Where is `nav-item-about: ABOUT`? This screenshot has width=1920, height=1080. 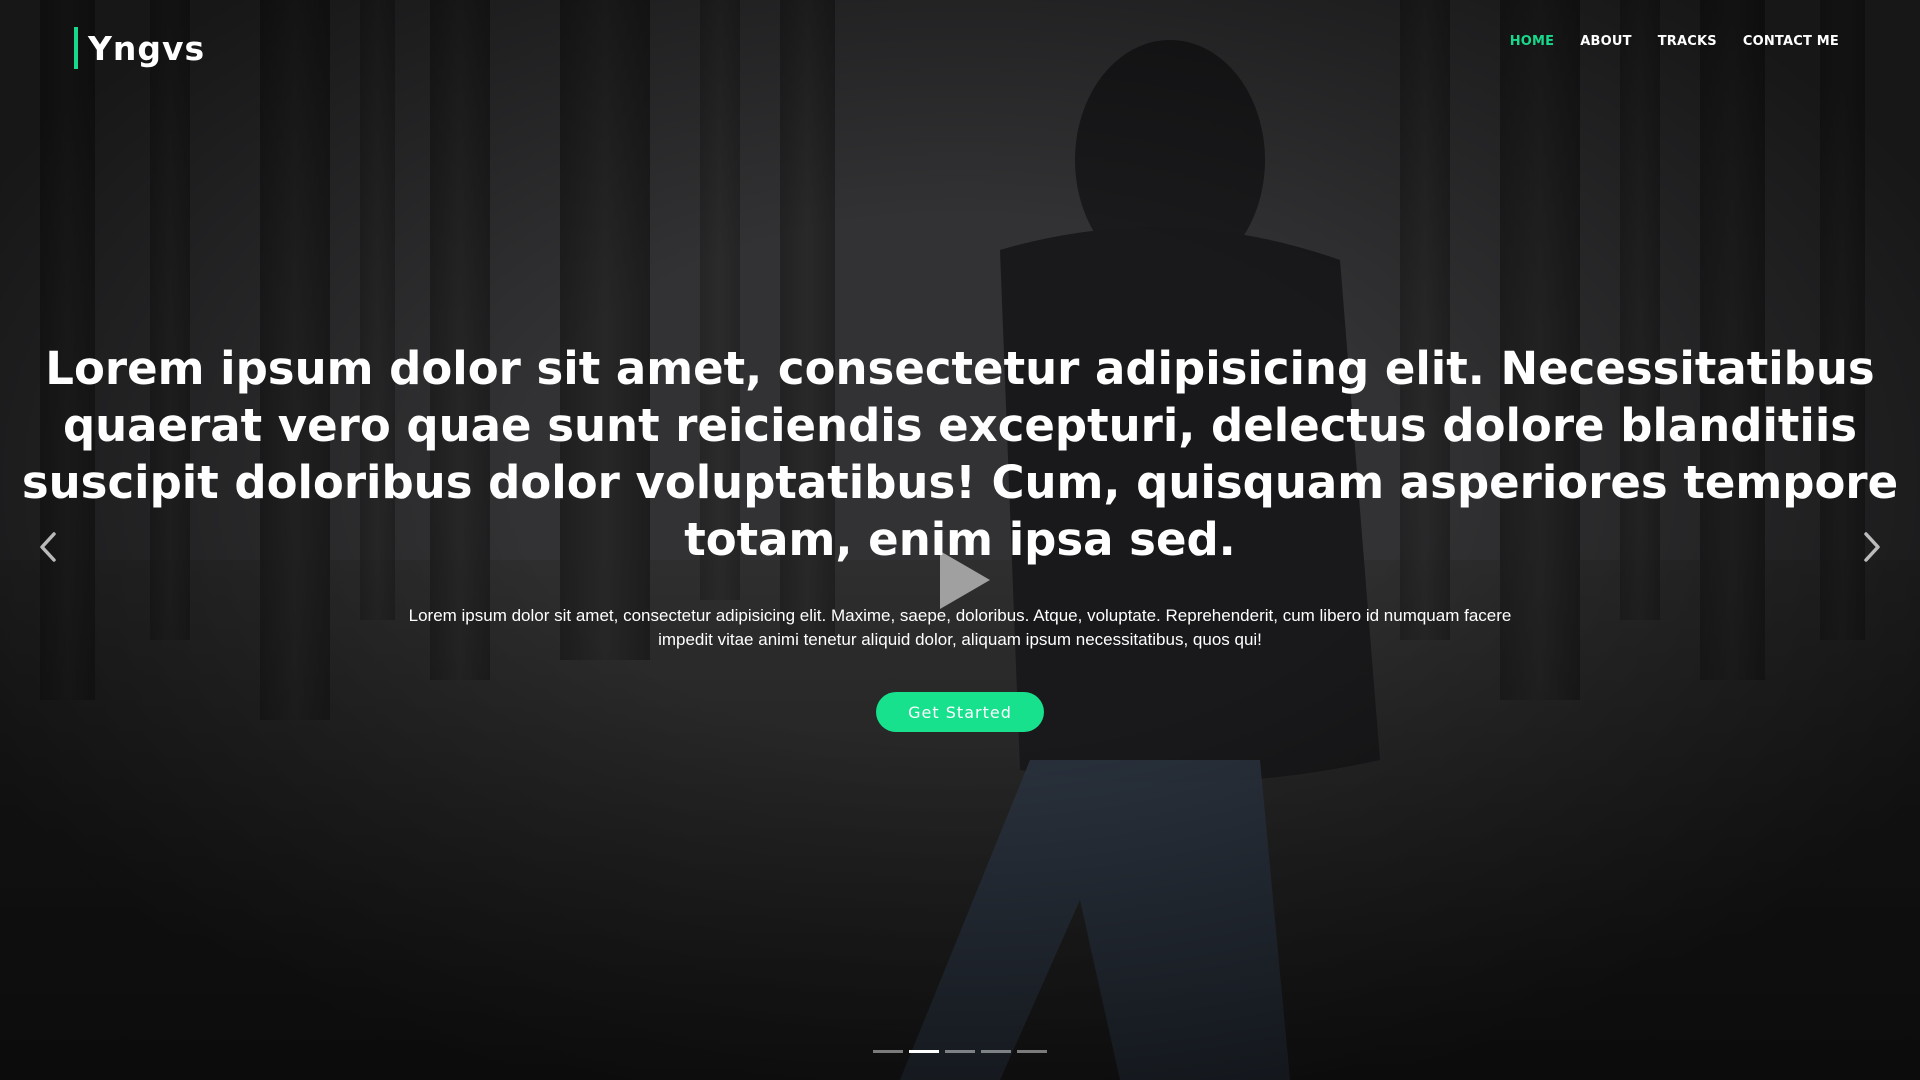
nav-item-about: ABOUT is located at coordinates (1605, 41).